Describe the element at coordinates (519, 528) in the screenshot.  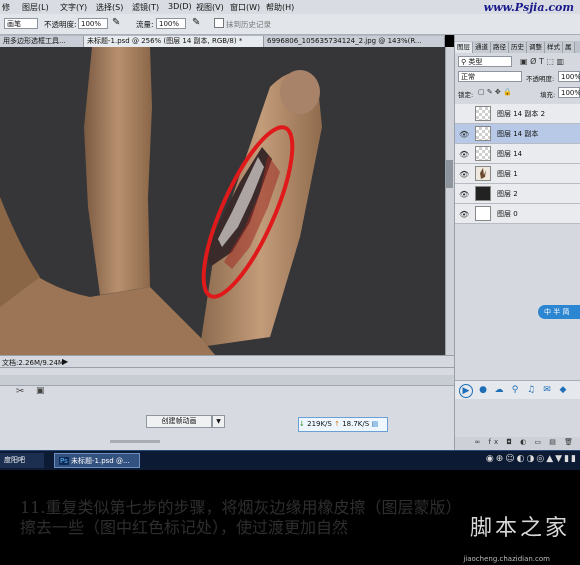
I see `site-logo: 脚本之家` at that location.